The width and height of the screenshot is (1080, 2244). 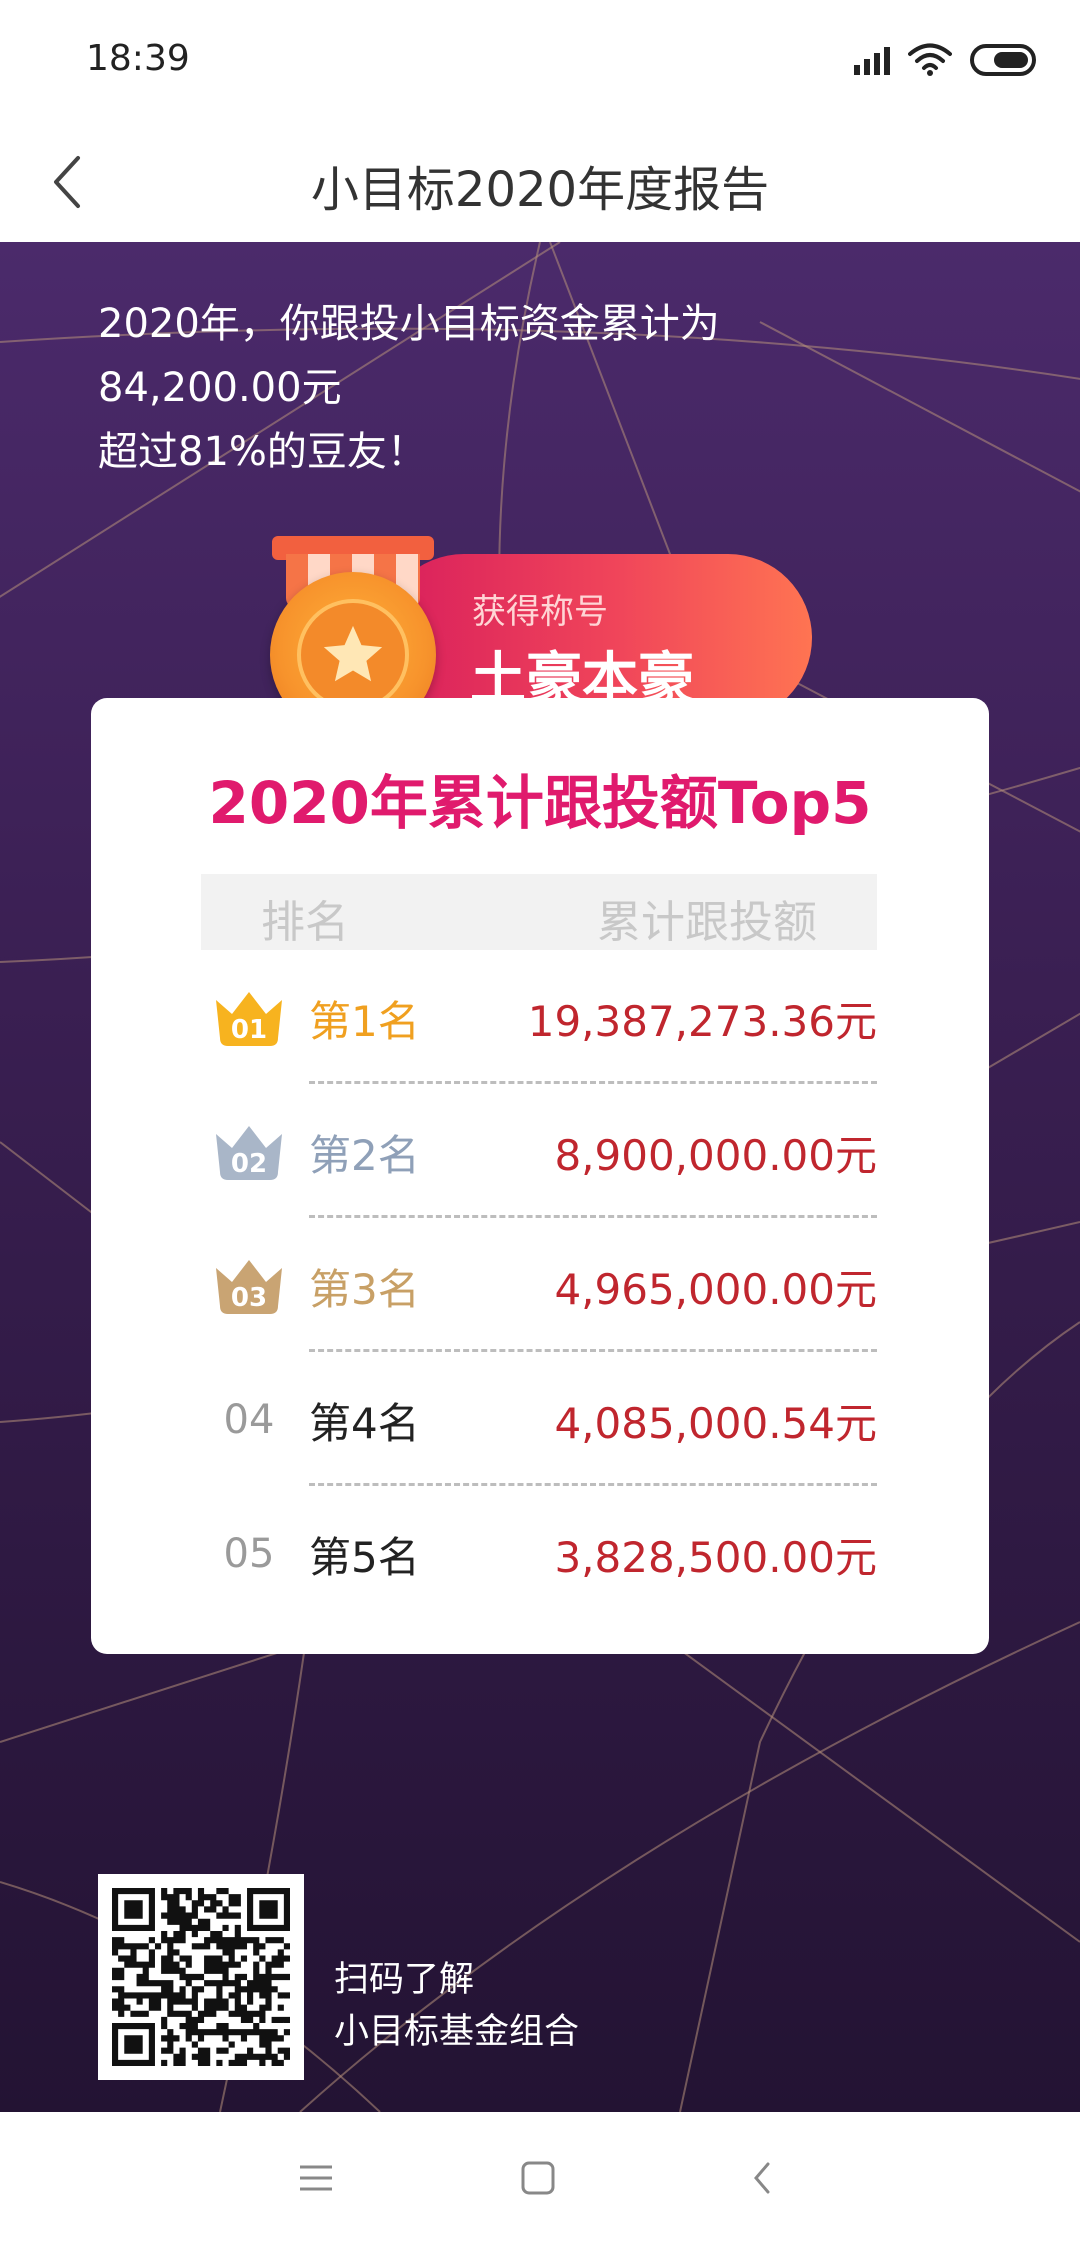 I want to click on badge-caption: 获得称号, so click(x=540, y=612).